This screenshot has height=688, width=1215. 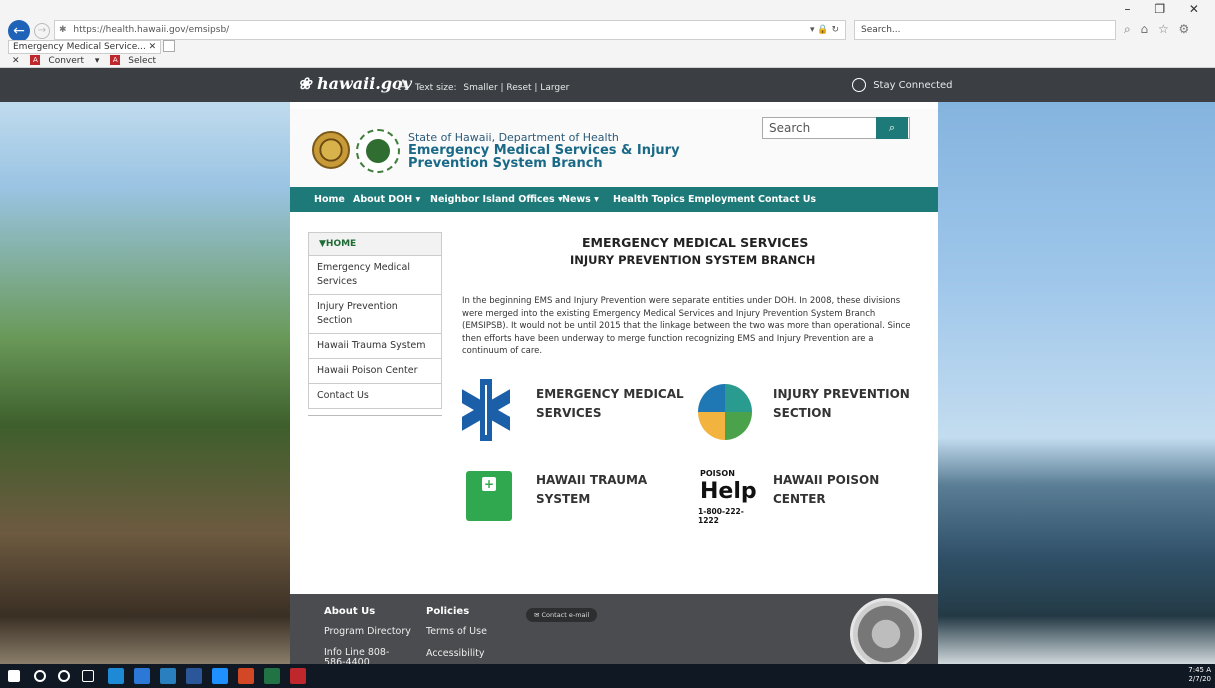 I want to click on page-subtitle: INJURY PREVENTION SYSTEM BRANCH, so click(x=693, y=260).